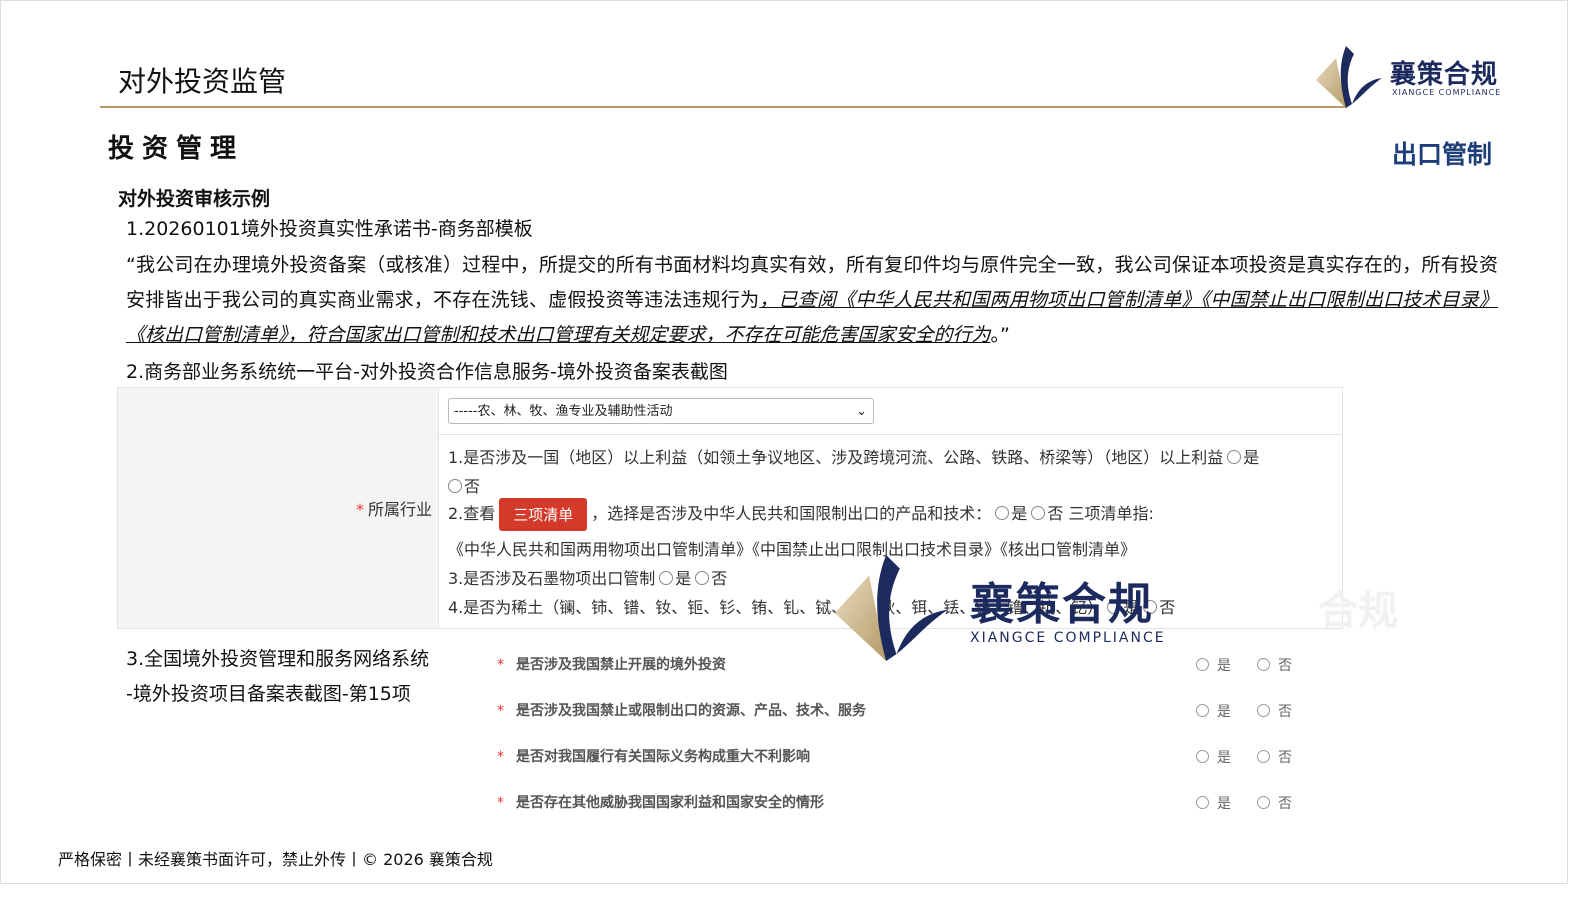 The width and height of the screenshot is (1592, 898). I want to click on chevron-down-icon: ⌄, so click(861, 411).